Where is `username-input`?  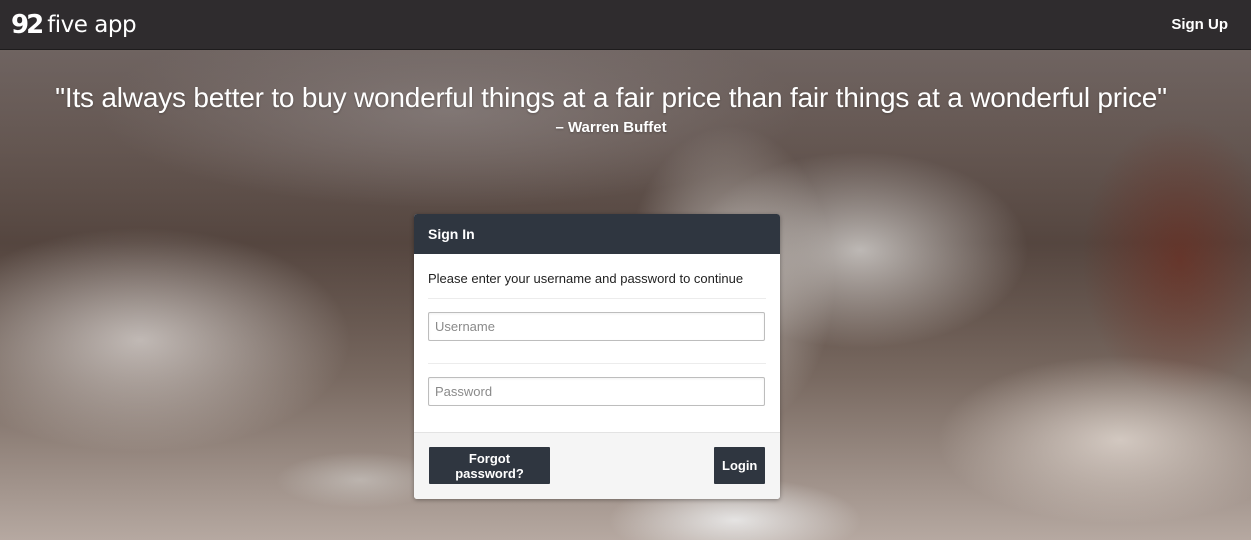
username-input is located at coordinates (596, 326).